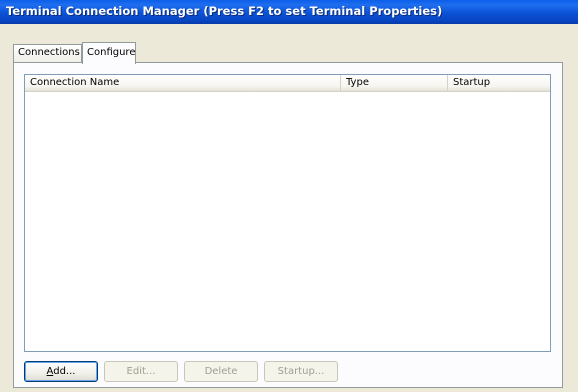  What do you see at coordinates (221, 371) in the screenshot?
I see `delete-button: Delete` at bounding box center [221, 371].